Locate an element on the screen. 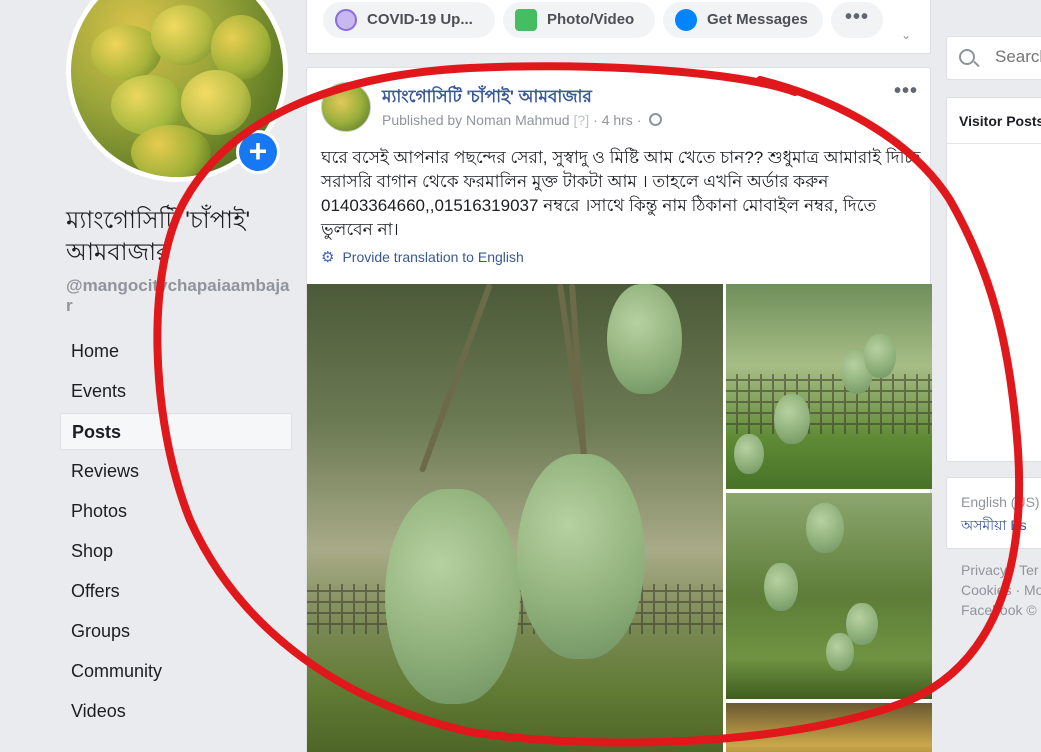  translate-label: Provide translation to English is located at coordinates (433, 257).